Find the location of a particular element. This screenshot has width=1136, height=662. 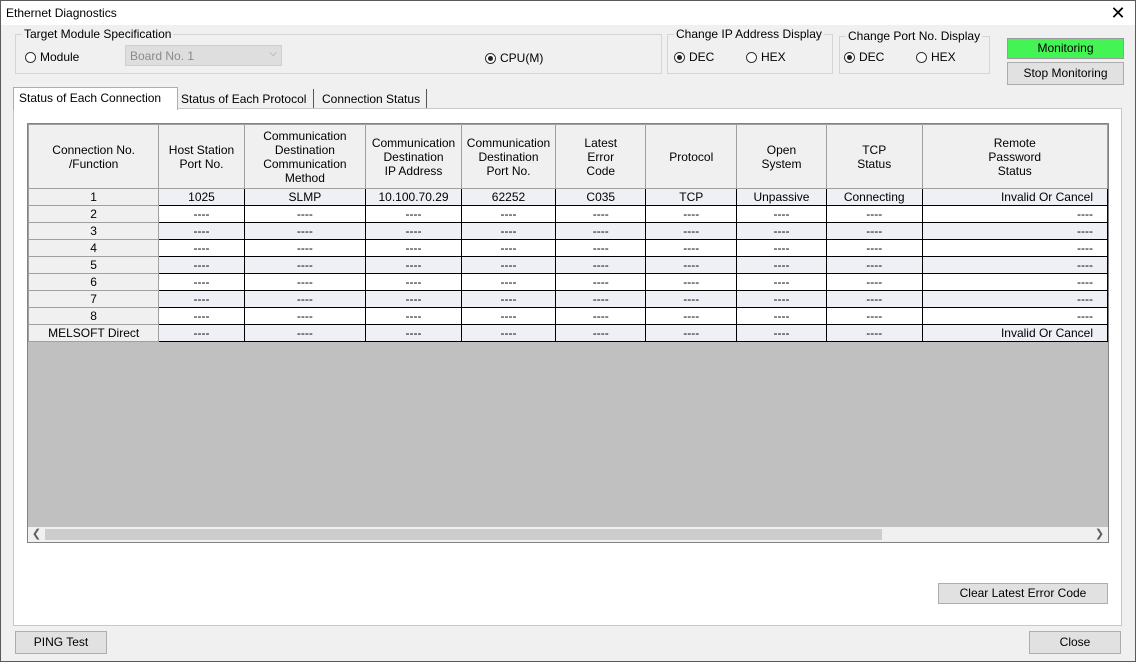

row-header-cell: 8 is located at coordinates (94, 316).